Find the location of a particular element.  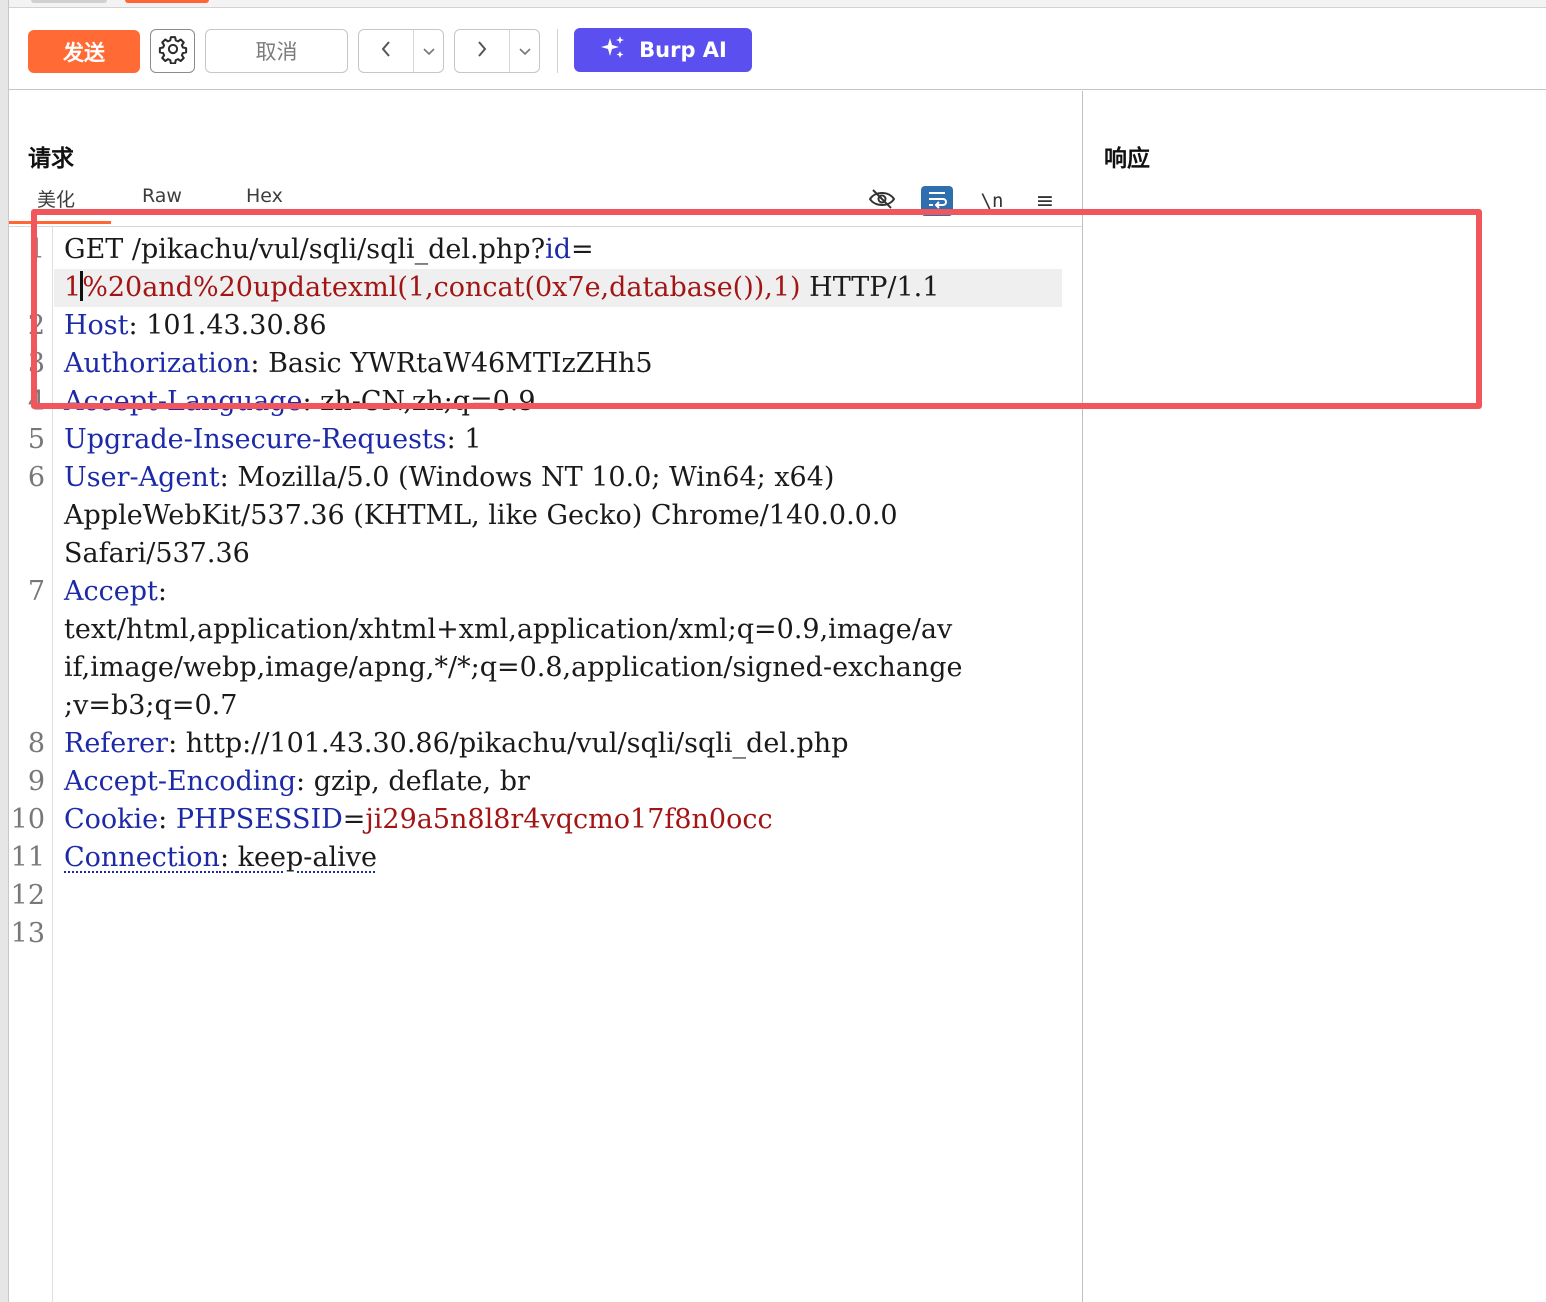

header-line: Connection: keep-alive is located at coordinates (220, 858).